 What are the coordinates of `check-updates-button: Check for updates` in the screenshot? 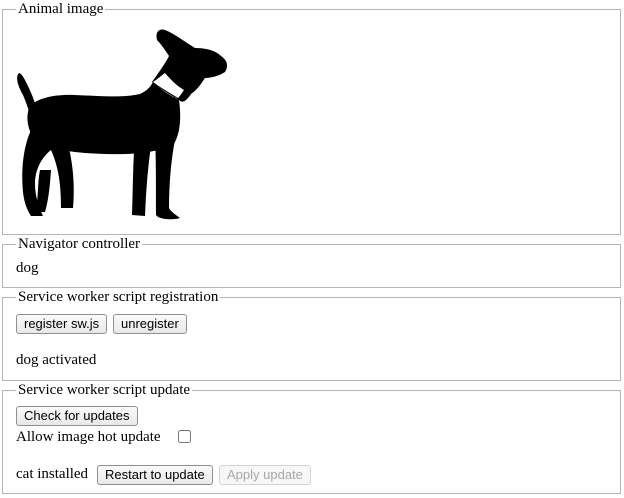 It's located at (77, 416).